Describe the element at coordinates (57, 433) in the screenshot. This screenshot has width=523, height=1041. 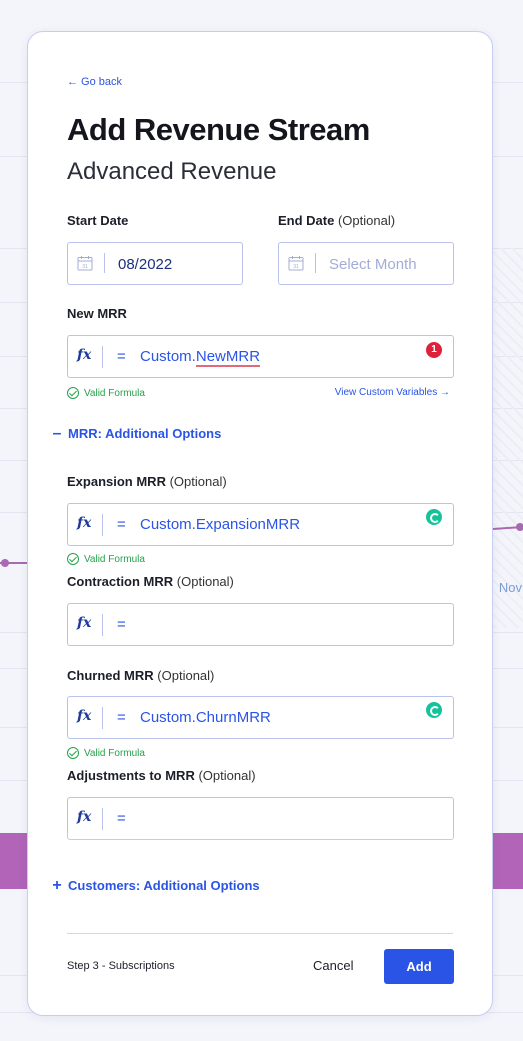
I see `collapse-icon: –` at that location.